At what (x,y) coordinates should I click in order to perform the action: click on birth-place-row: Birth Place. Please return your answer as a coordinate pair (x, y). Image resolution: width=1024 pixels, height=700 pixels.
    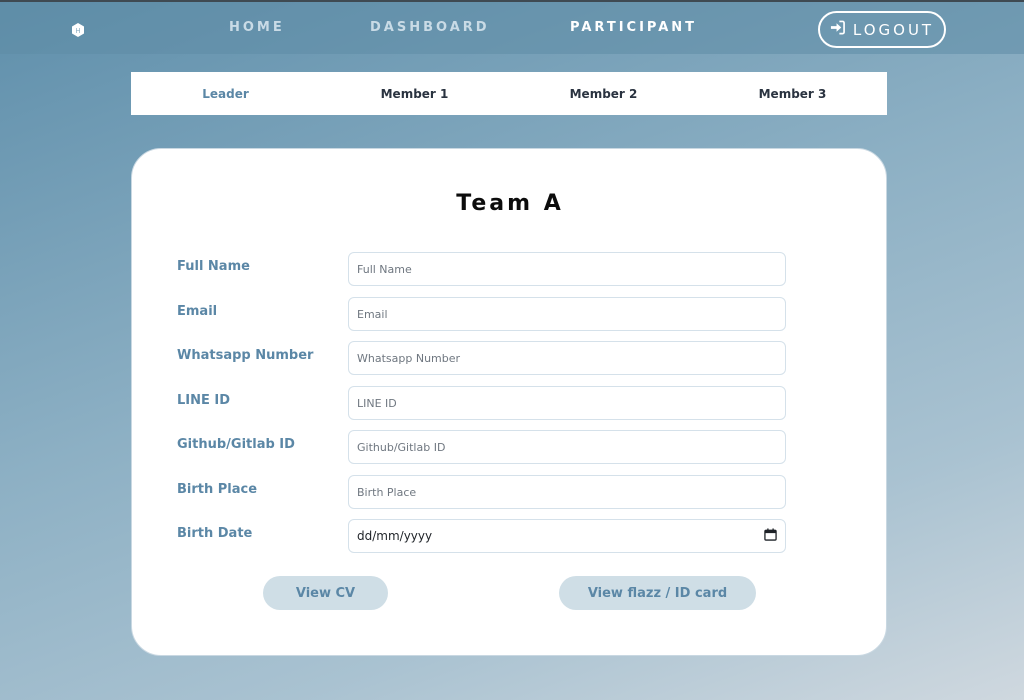
    Looking at the image, I should click on (510, 492).